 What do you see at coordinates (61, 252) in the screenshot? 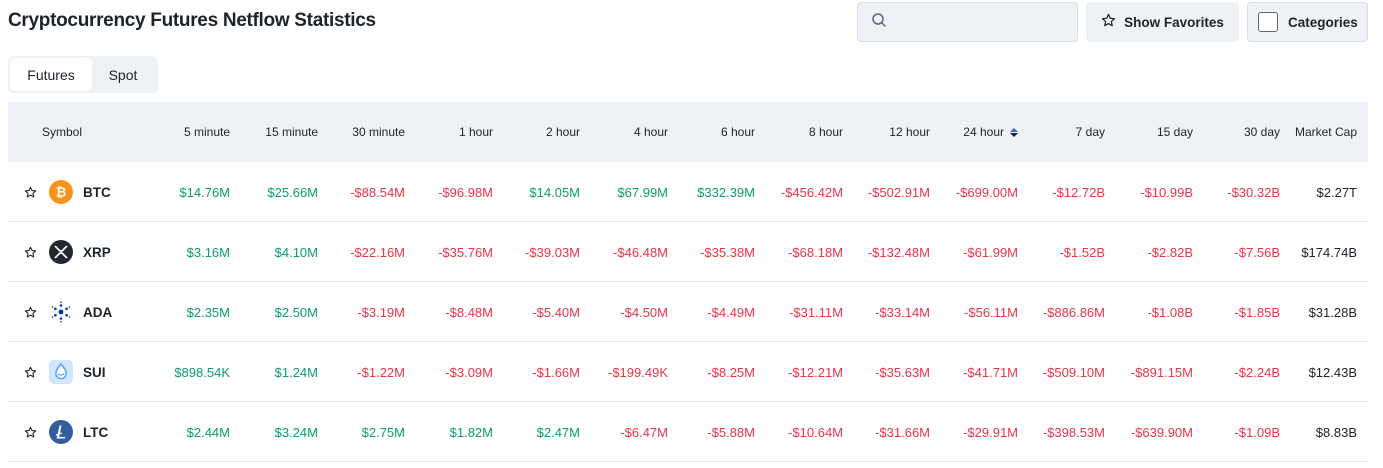
I see `xrp-icon` at bounding box center [61, 252].